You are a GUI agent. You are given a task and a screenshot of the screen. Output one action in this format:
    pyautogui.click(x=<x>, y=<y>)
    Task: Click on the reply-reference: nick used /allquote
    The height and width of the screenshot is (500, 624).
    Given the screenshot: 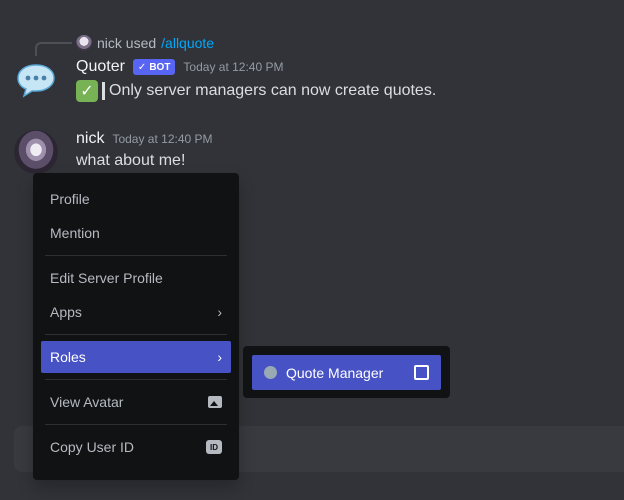 What is the action you would take?
    pyautogui.click(x=145, y=43)
    